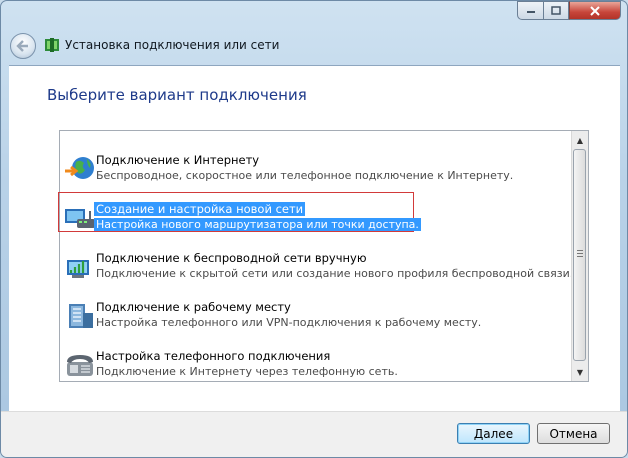  Describe the element at coordinates (78, 269) in the screenshot. I see `wireless-network-icon` at that location.